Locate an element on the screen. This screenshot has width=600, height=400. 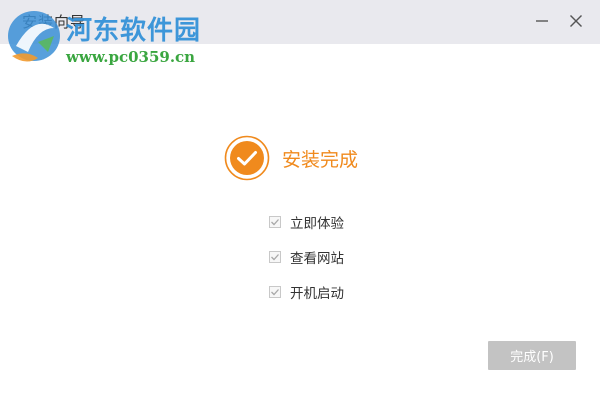
minimize-button is located at coordinates (542, 21).